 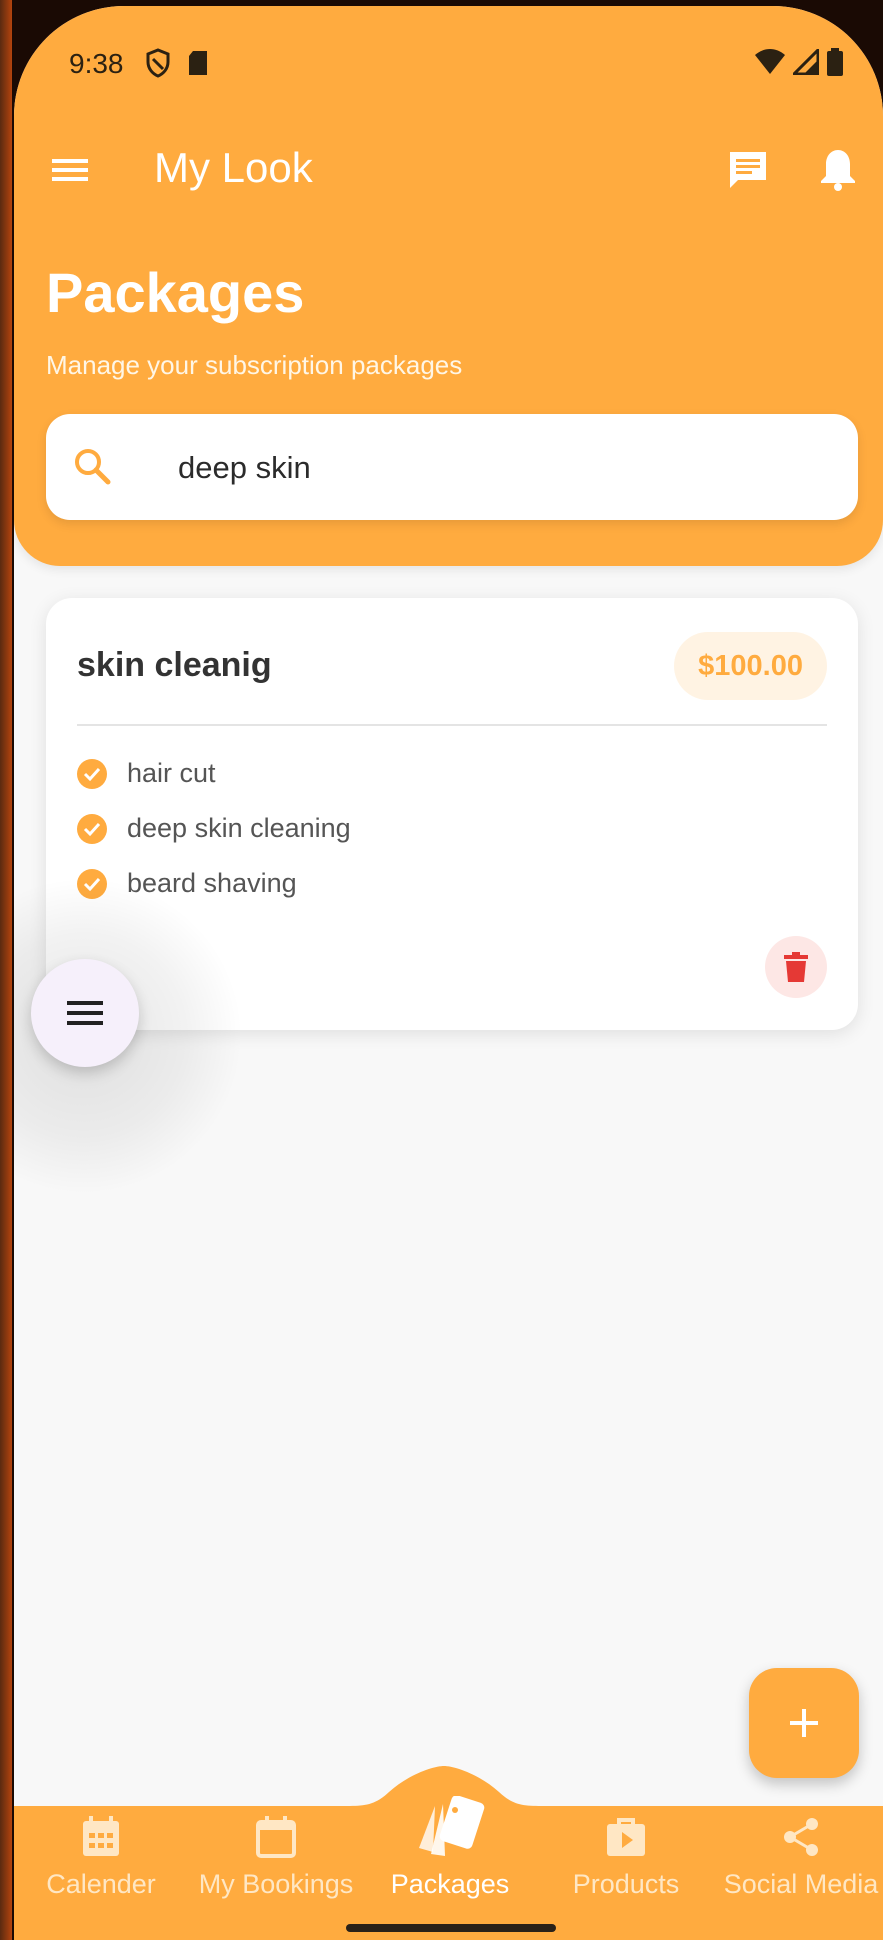 What do you see at coordinates (498, 468) in the screenshot?
I see `search-input` at bounding box center [498, 468].